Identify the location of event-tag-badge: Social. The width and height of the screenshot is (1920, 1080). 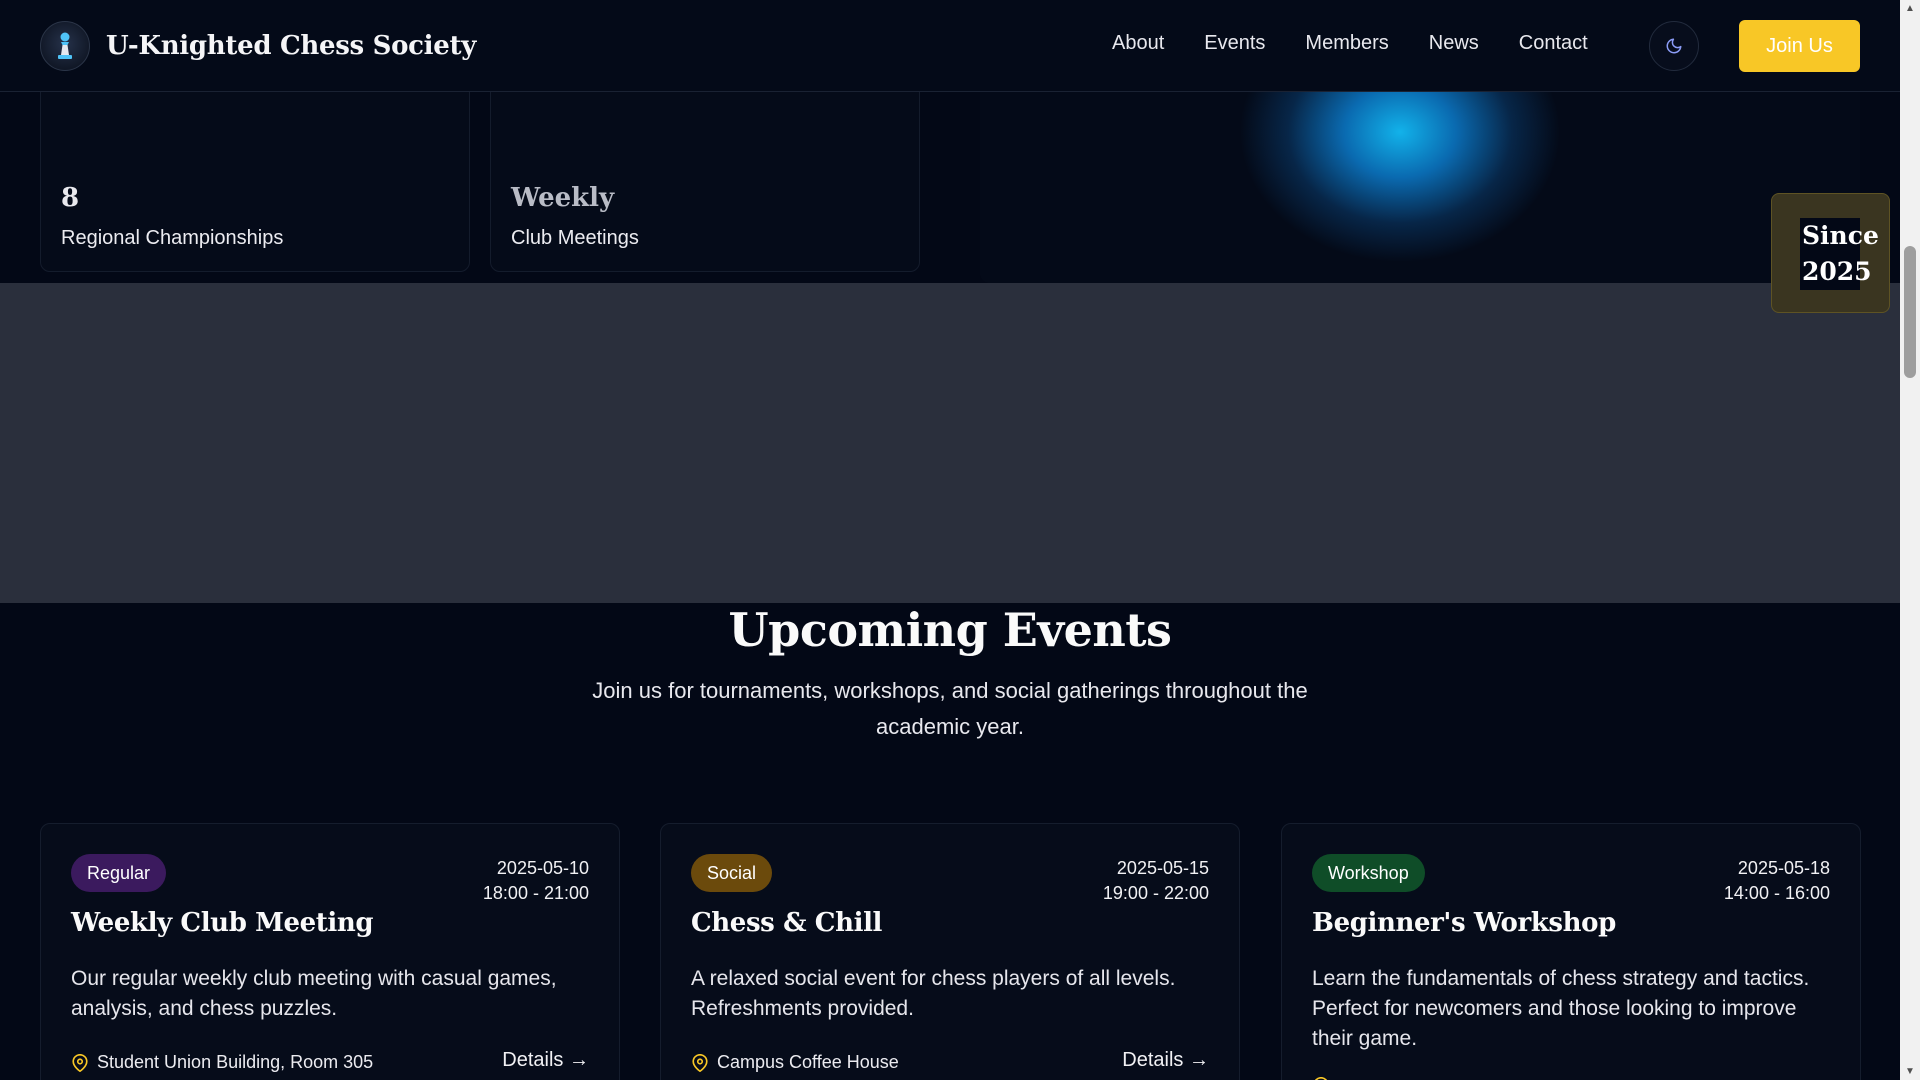
(732, 873).